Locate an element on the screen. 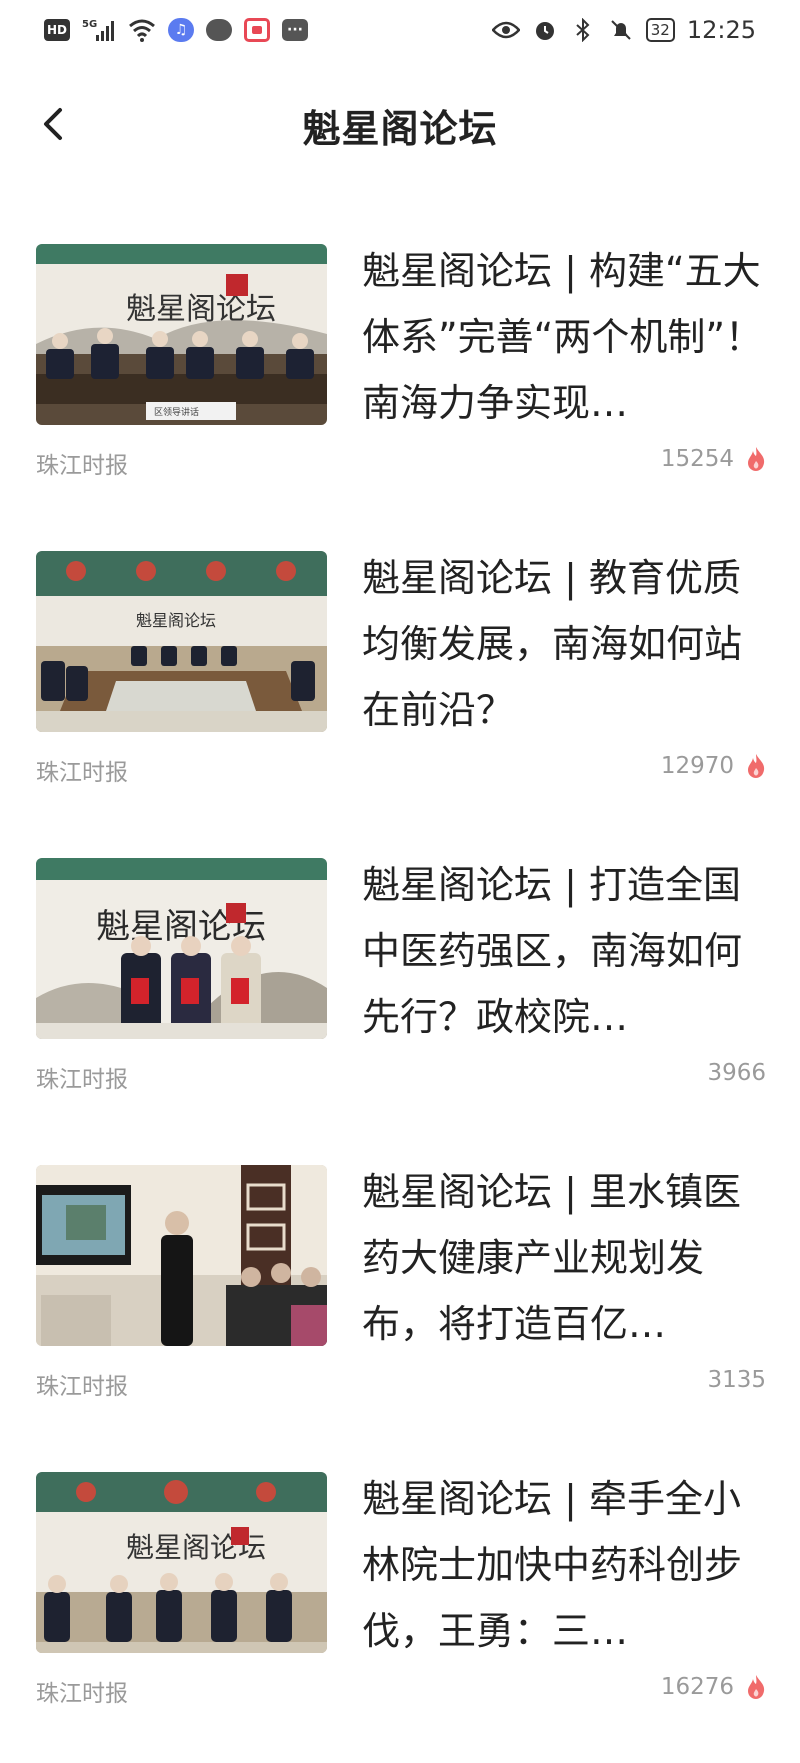  view-count: 3135 is located at coordinates (736, 1380).